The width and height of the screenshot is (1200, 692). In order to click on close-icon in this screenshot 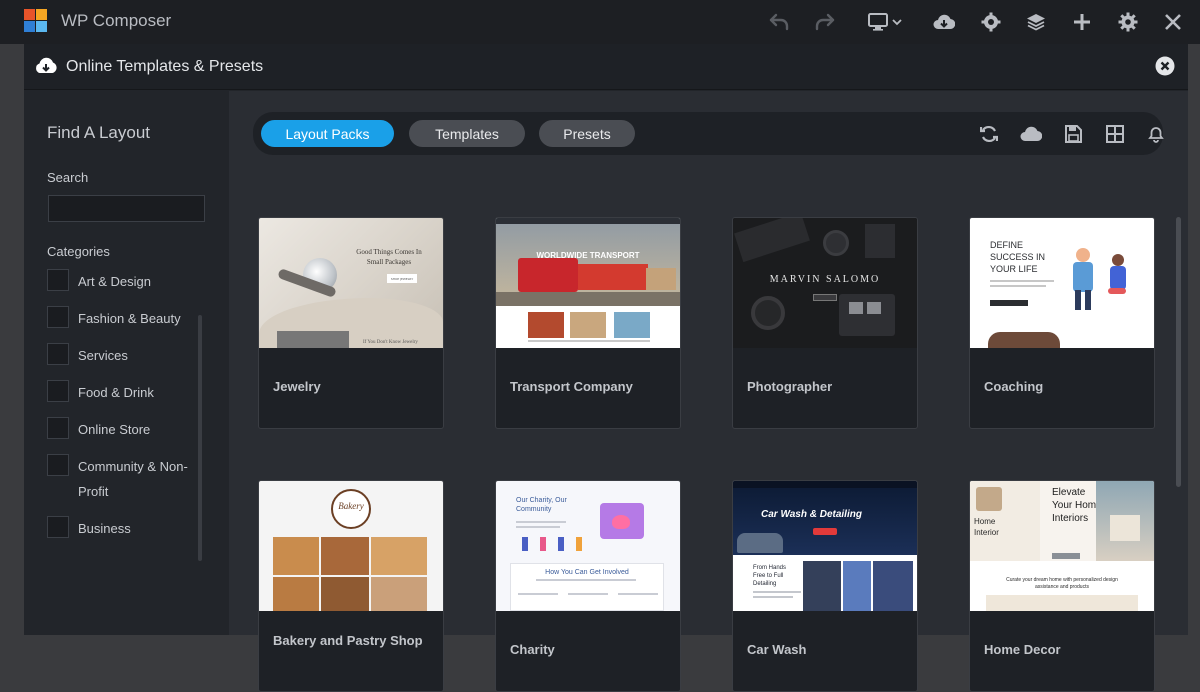, I will do `click(1173, 22)`.